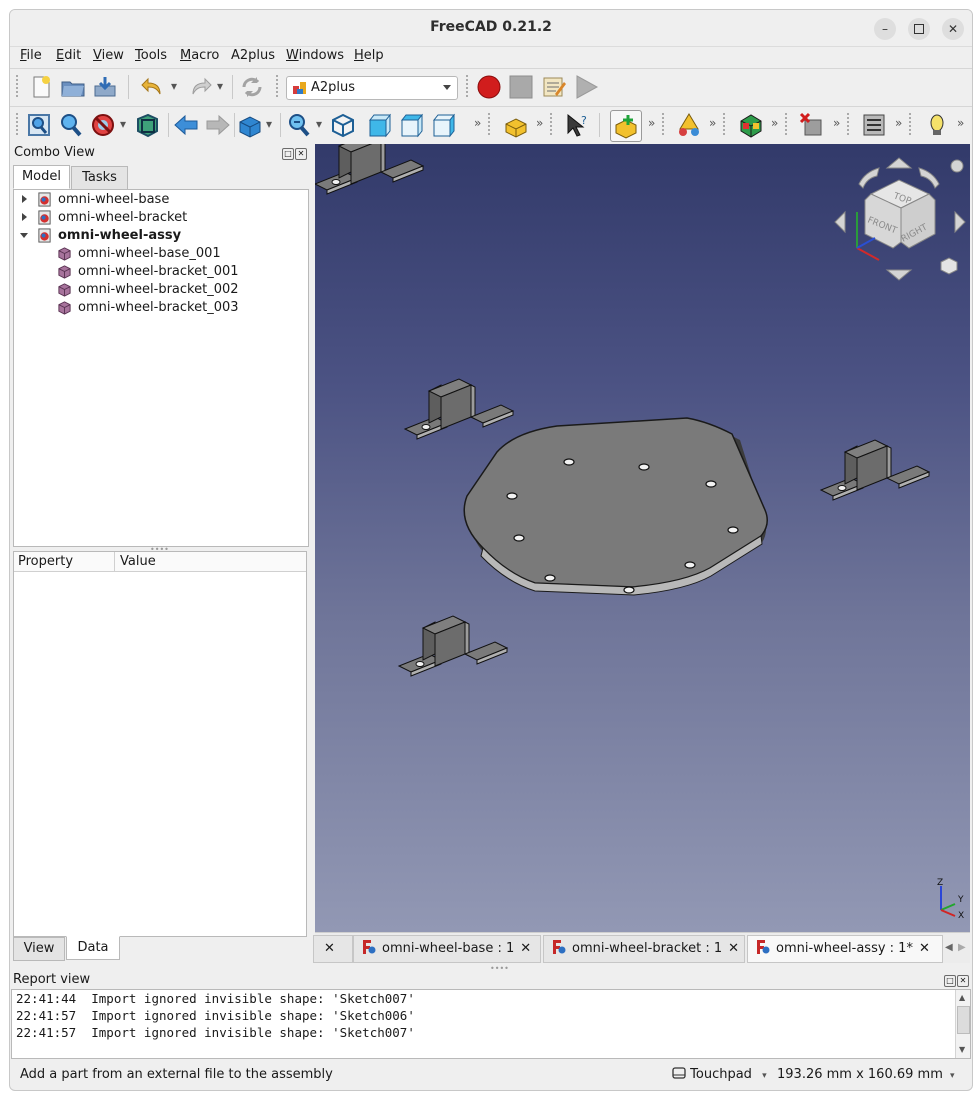 The height and width of the screenshot is (1098, 980). Describe the element at coordinates (929, 178) in the screenshot. I see `roll-right-icon` at that location.